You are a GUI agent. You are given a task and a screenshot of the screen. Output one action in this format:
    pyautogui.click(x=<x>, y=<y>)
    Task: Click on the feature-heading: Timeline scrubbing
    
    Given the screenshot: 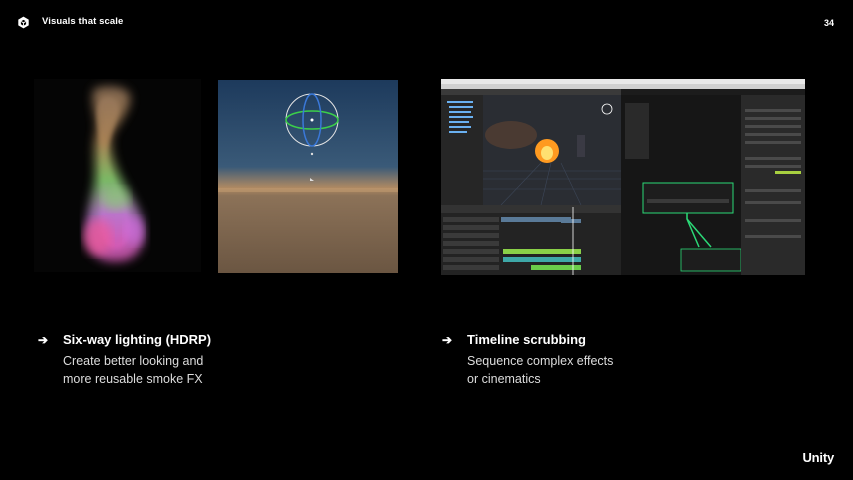 What is the action you would take?
    pyautogui.click(x=526, y=339)
    